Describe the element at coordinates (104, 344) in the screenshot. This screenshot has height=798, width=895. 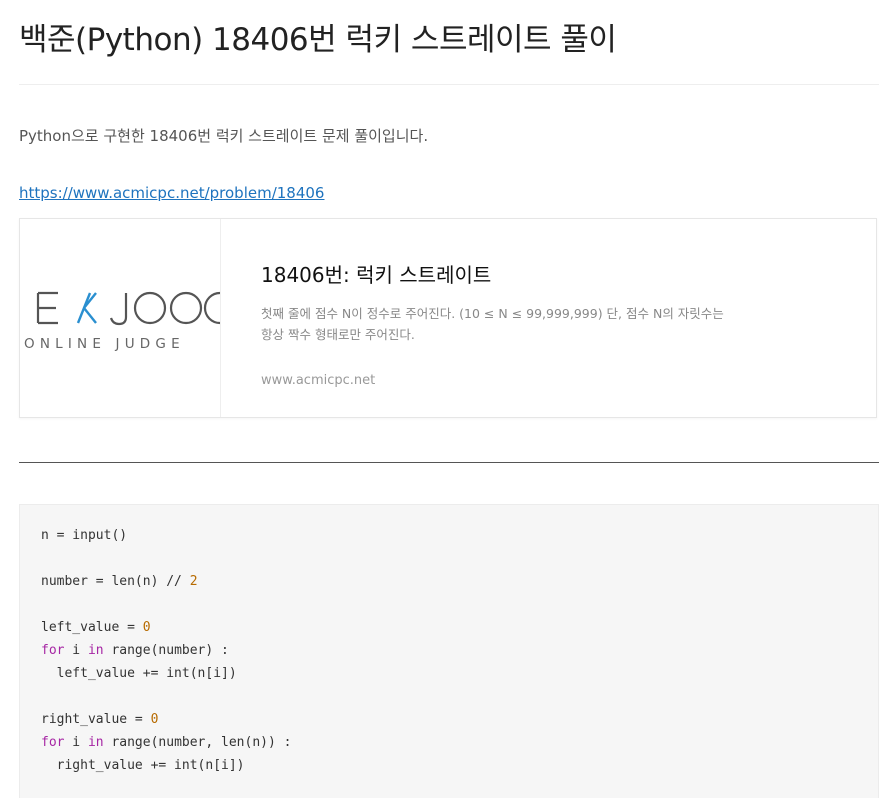
I see `logo-subtitle: ONLINE JUDGE` at that location.